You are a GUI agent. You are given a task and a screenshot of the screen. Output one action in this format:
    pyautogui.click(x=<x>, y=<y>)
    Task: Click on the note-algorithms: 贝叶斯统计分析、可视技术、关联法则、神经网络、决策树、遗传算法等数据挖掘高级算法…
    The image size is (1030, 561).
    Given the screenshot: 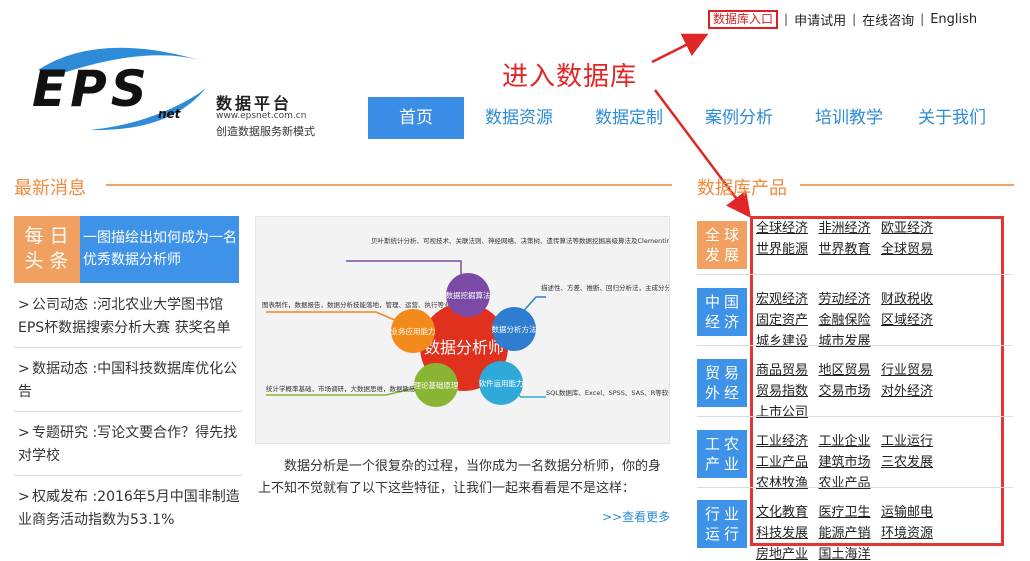 What is the action you would take?
    pyautogui.click(x=520, y=240)
    